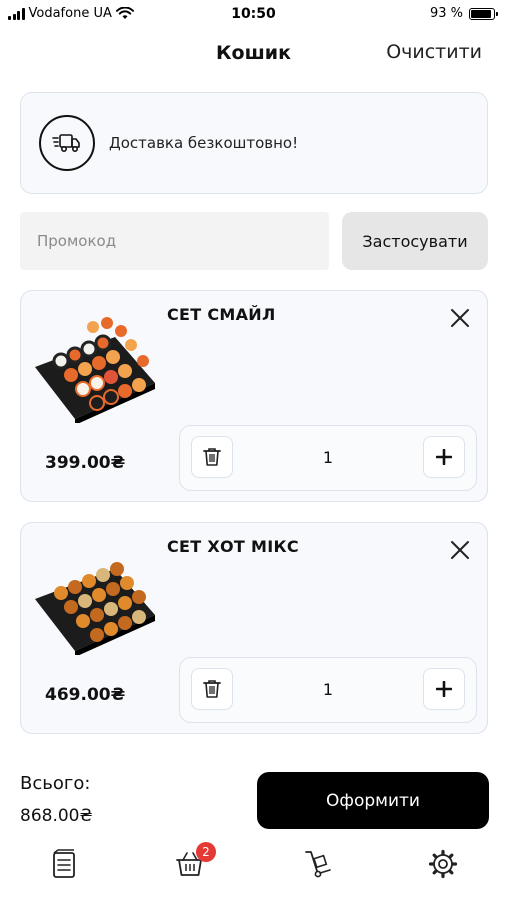 This screenshot has width=507, height=900. What do you see at coordinates (206, 852) in the screenshot?
I see `cart-count-badge: 2` at bounding box center [206, 852].